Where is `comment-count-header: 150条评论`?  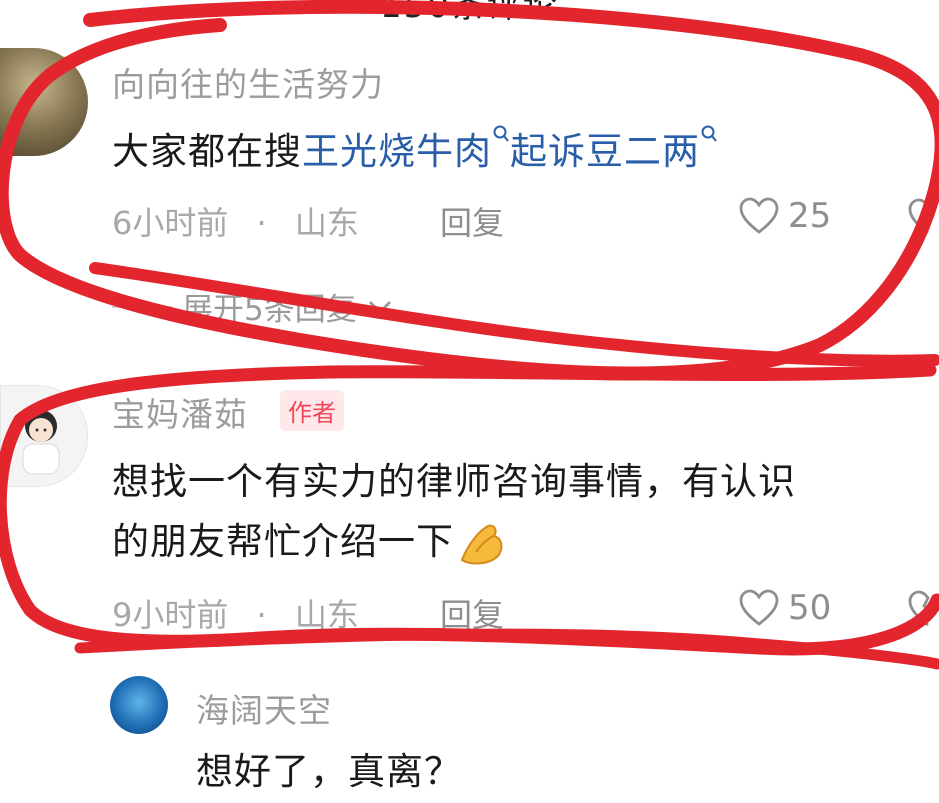 comment-count-header: 150条评论 is located at coordinates (469, 13).